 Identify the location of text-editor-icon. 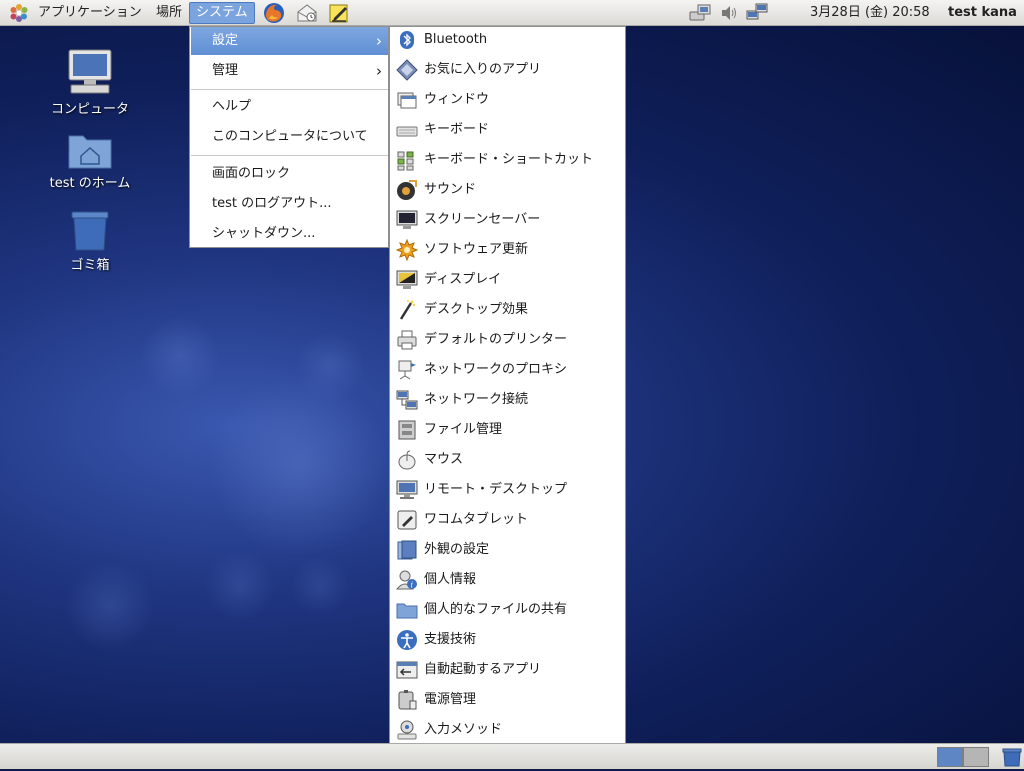
(339, 13).